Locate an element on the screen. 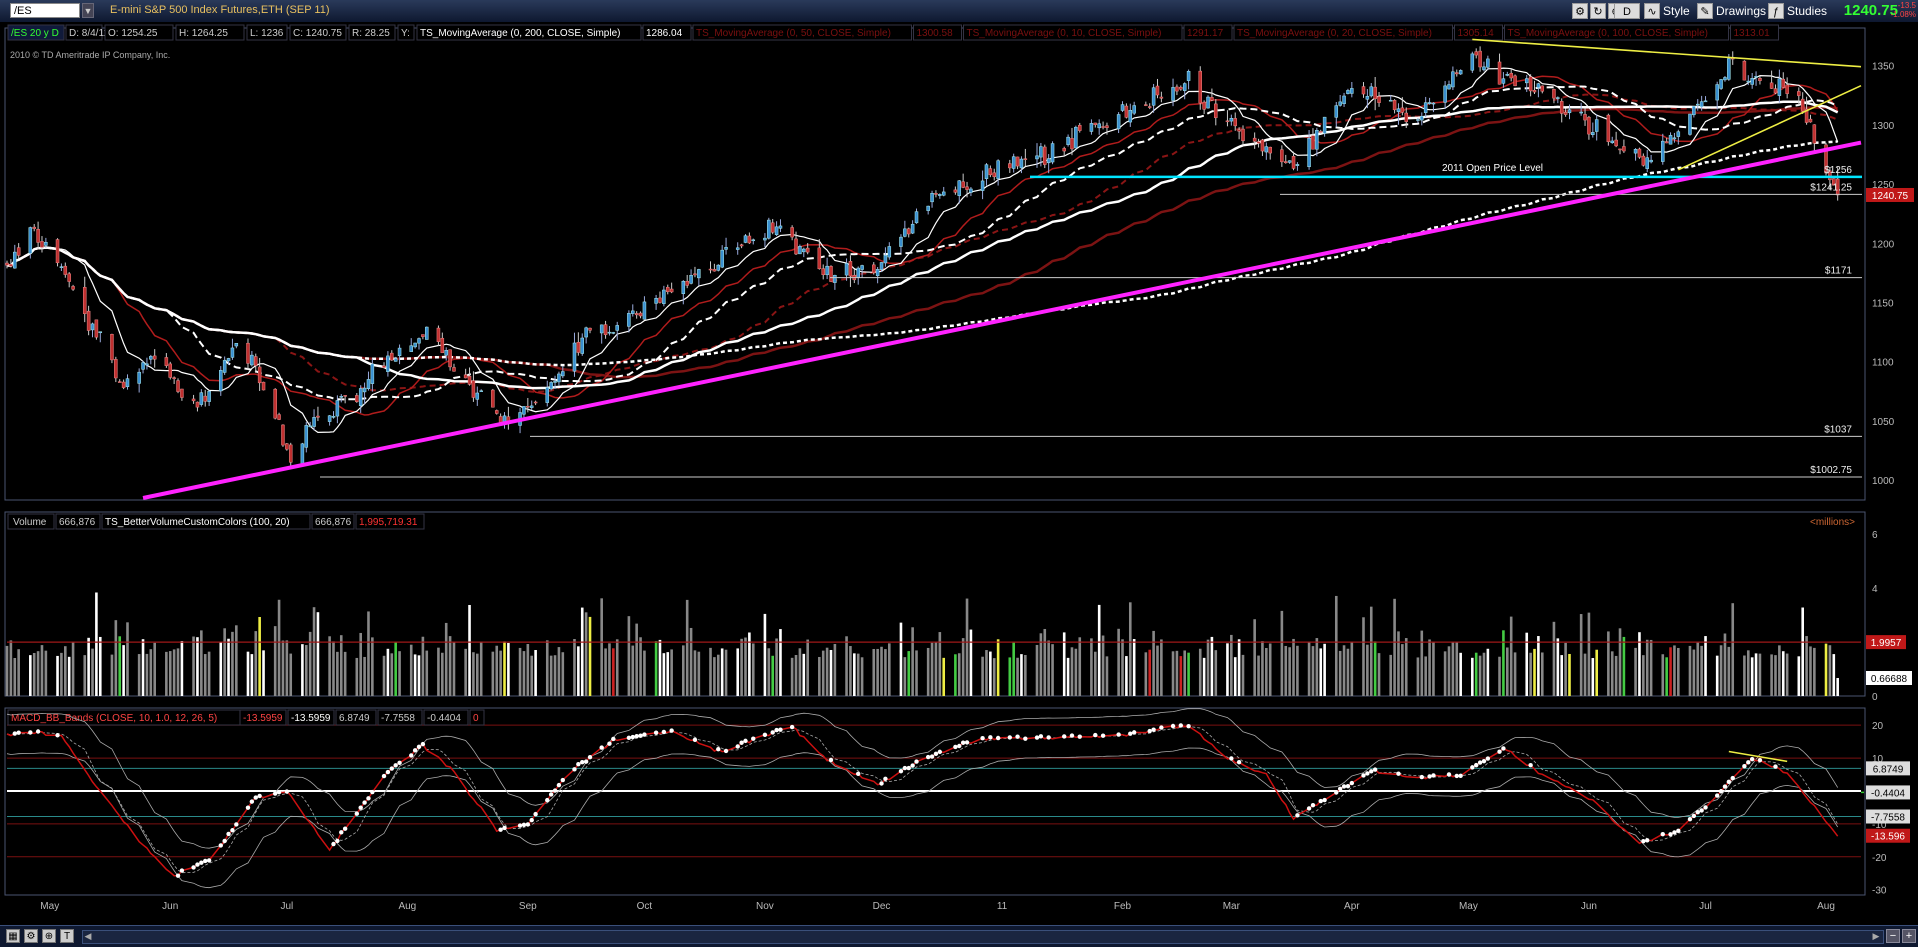 The image size is (1918, 947). scroll-right-icon: ▶ is located at coordinates (1876, 936).